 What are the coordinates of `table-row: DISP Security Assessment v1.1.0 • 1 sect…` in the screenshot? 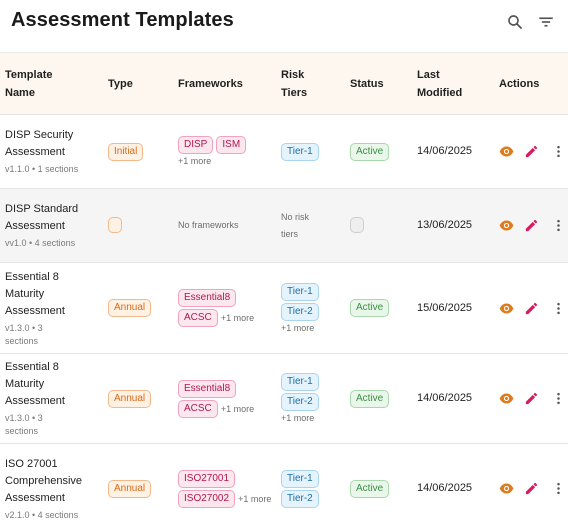 It's located at (284, 151).